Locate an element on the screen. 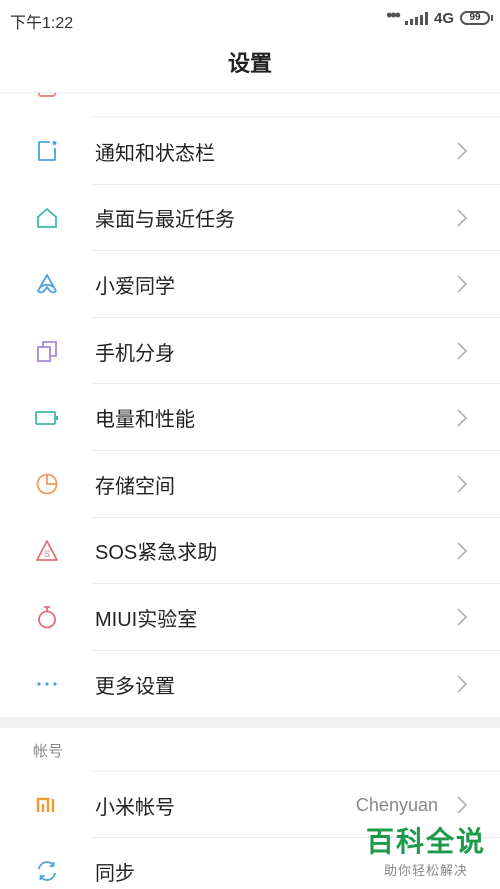 The image size is (500, 889). more-icon is located at coordinates (47, 684).